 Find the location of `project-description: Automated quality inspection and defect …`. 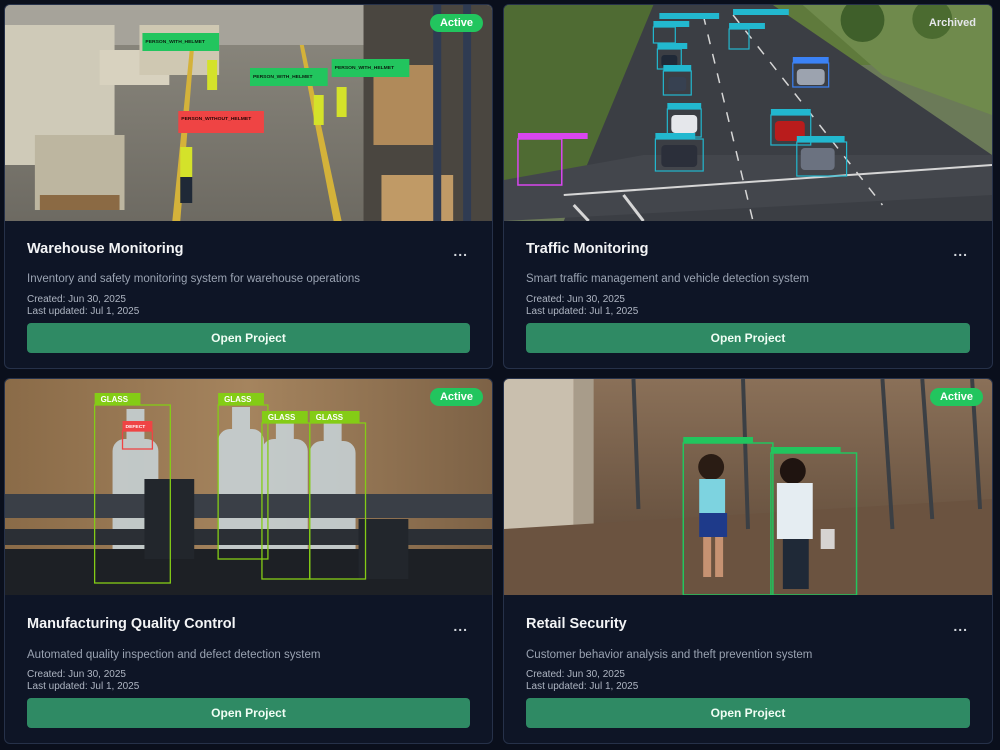

project-description: Automated quality inspection and defect … is located at coordinates (174, 655).